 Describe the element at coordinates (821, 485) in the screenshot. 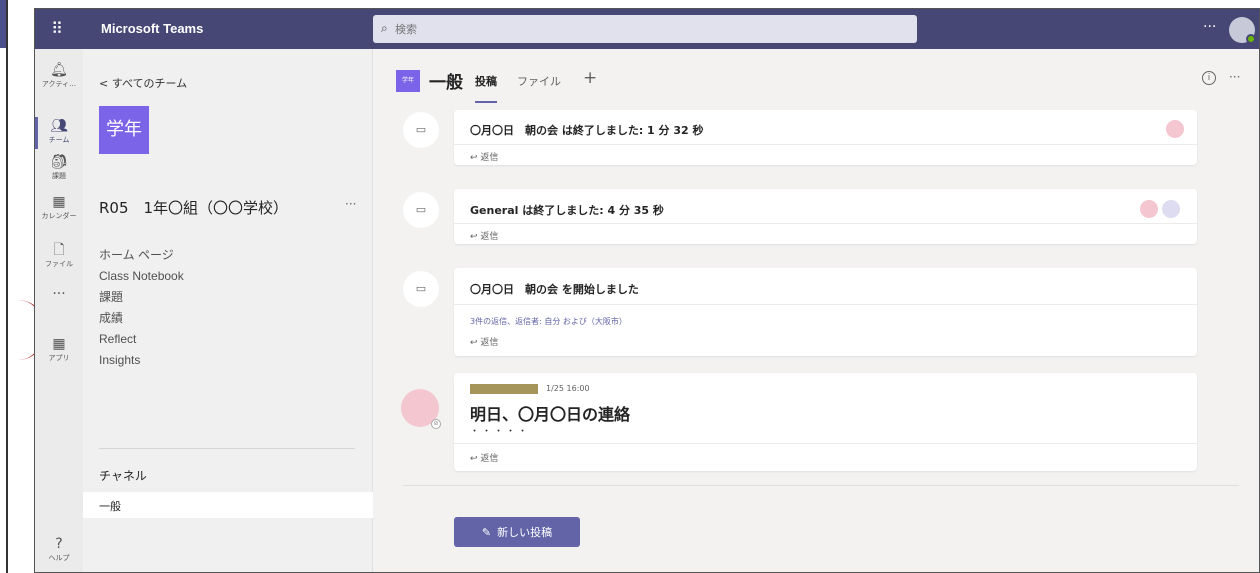

I see `compose-separator` at that location.